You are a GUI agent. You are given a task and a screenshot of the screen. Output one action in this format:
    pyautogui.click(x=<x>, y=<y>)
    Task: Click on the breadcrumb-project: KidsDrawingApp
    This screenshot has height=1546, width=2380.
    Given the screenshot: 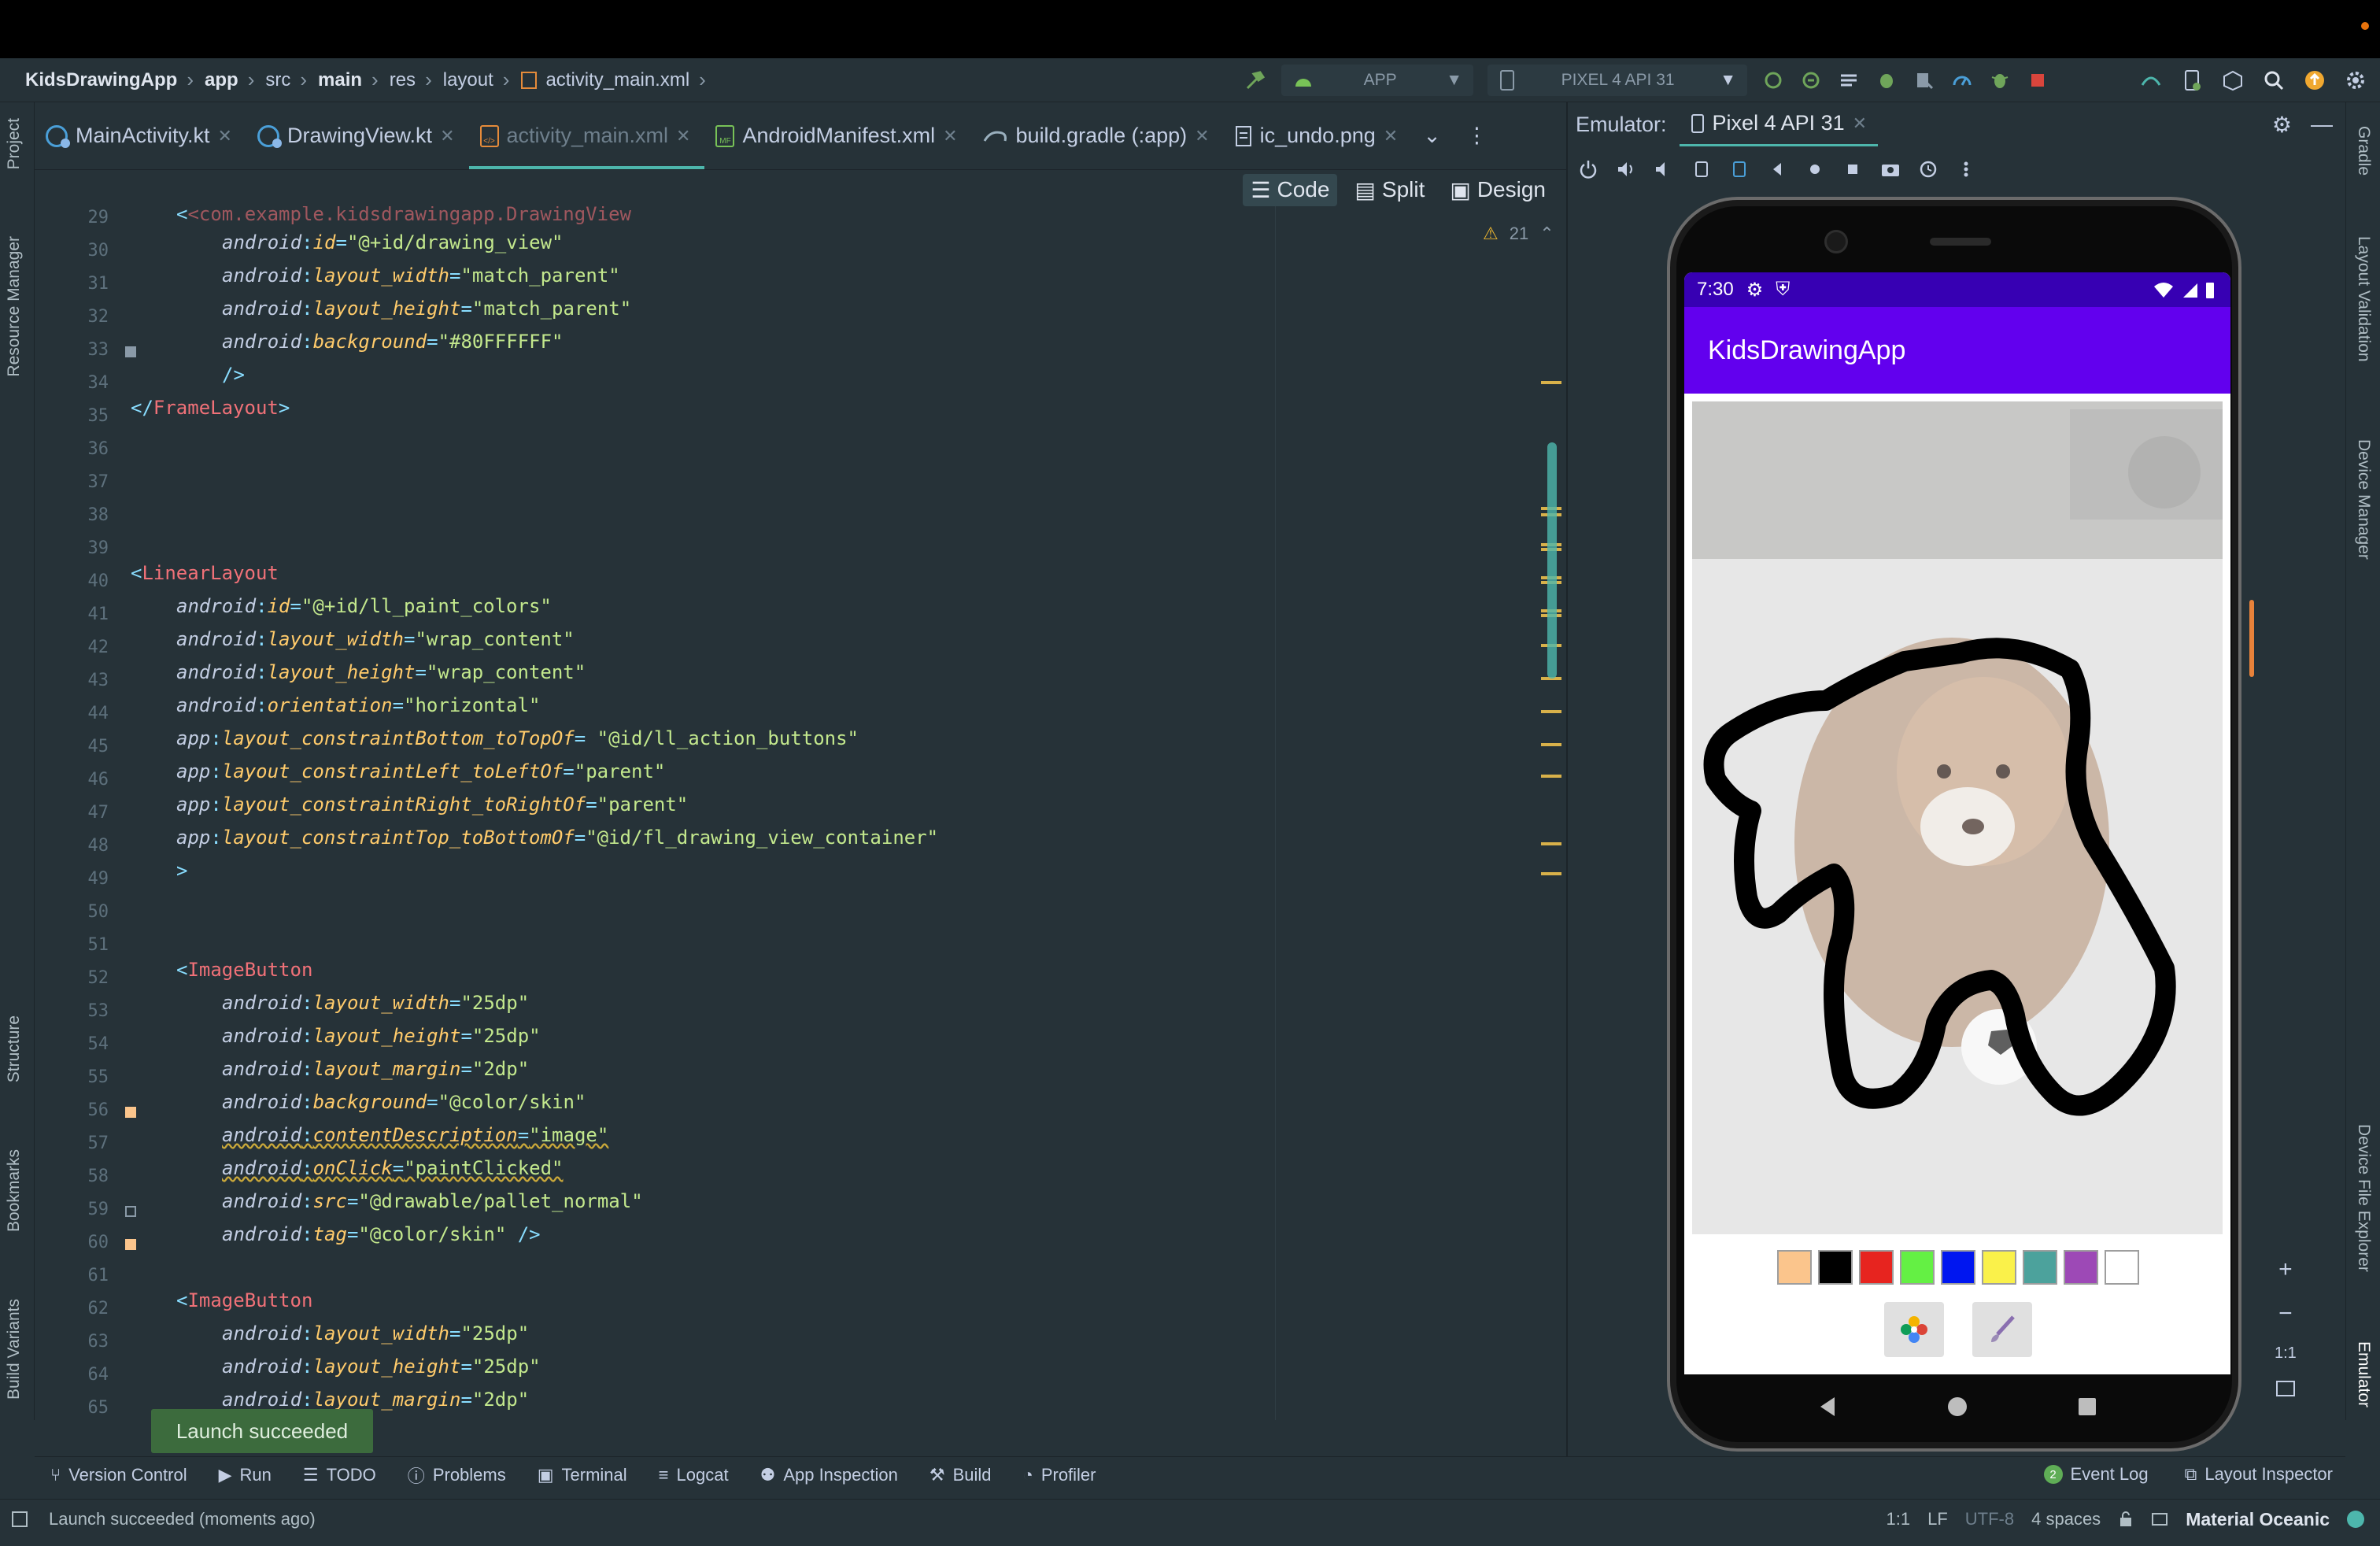 What is the action you would take?
    pyautogui.click(x=101, y=80)
    